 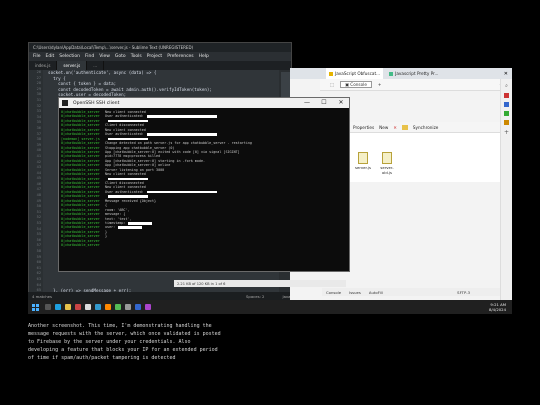 What do you see at coordinates (333, 292) in the screenshot?
I see `drawer-tab-console: Console` at bounding box center [333, 292].